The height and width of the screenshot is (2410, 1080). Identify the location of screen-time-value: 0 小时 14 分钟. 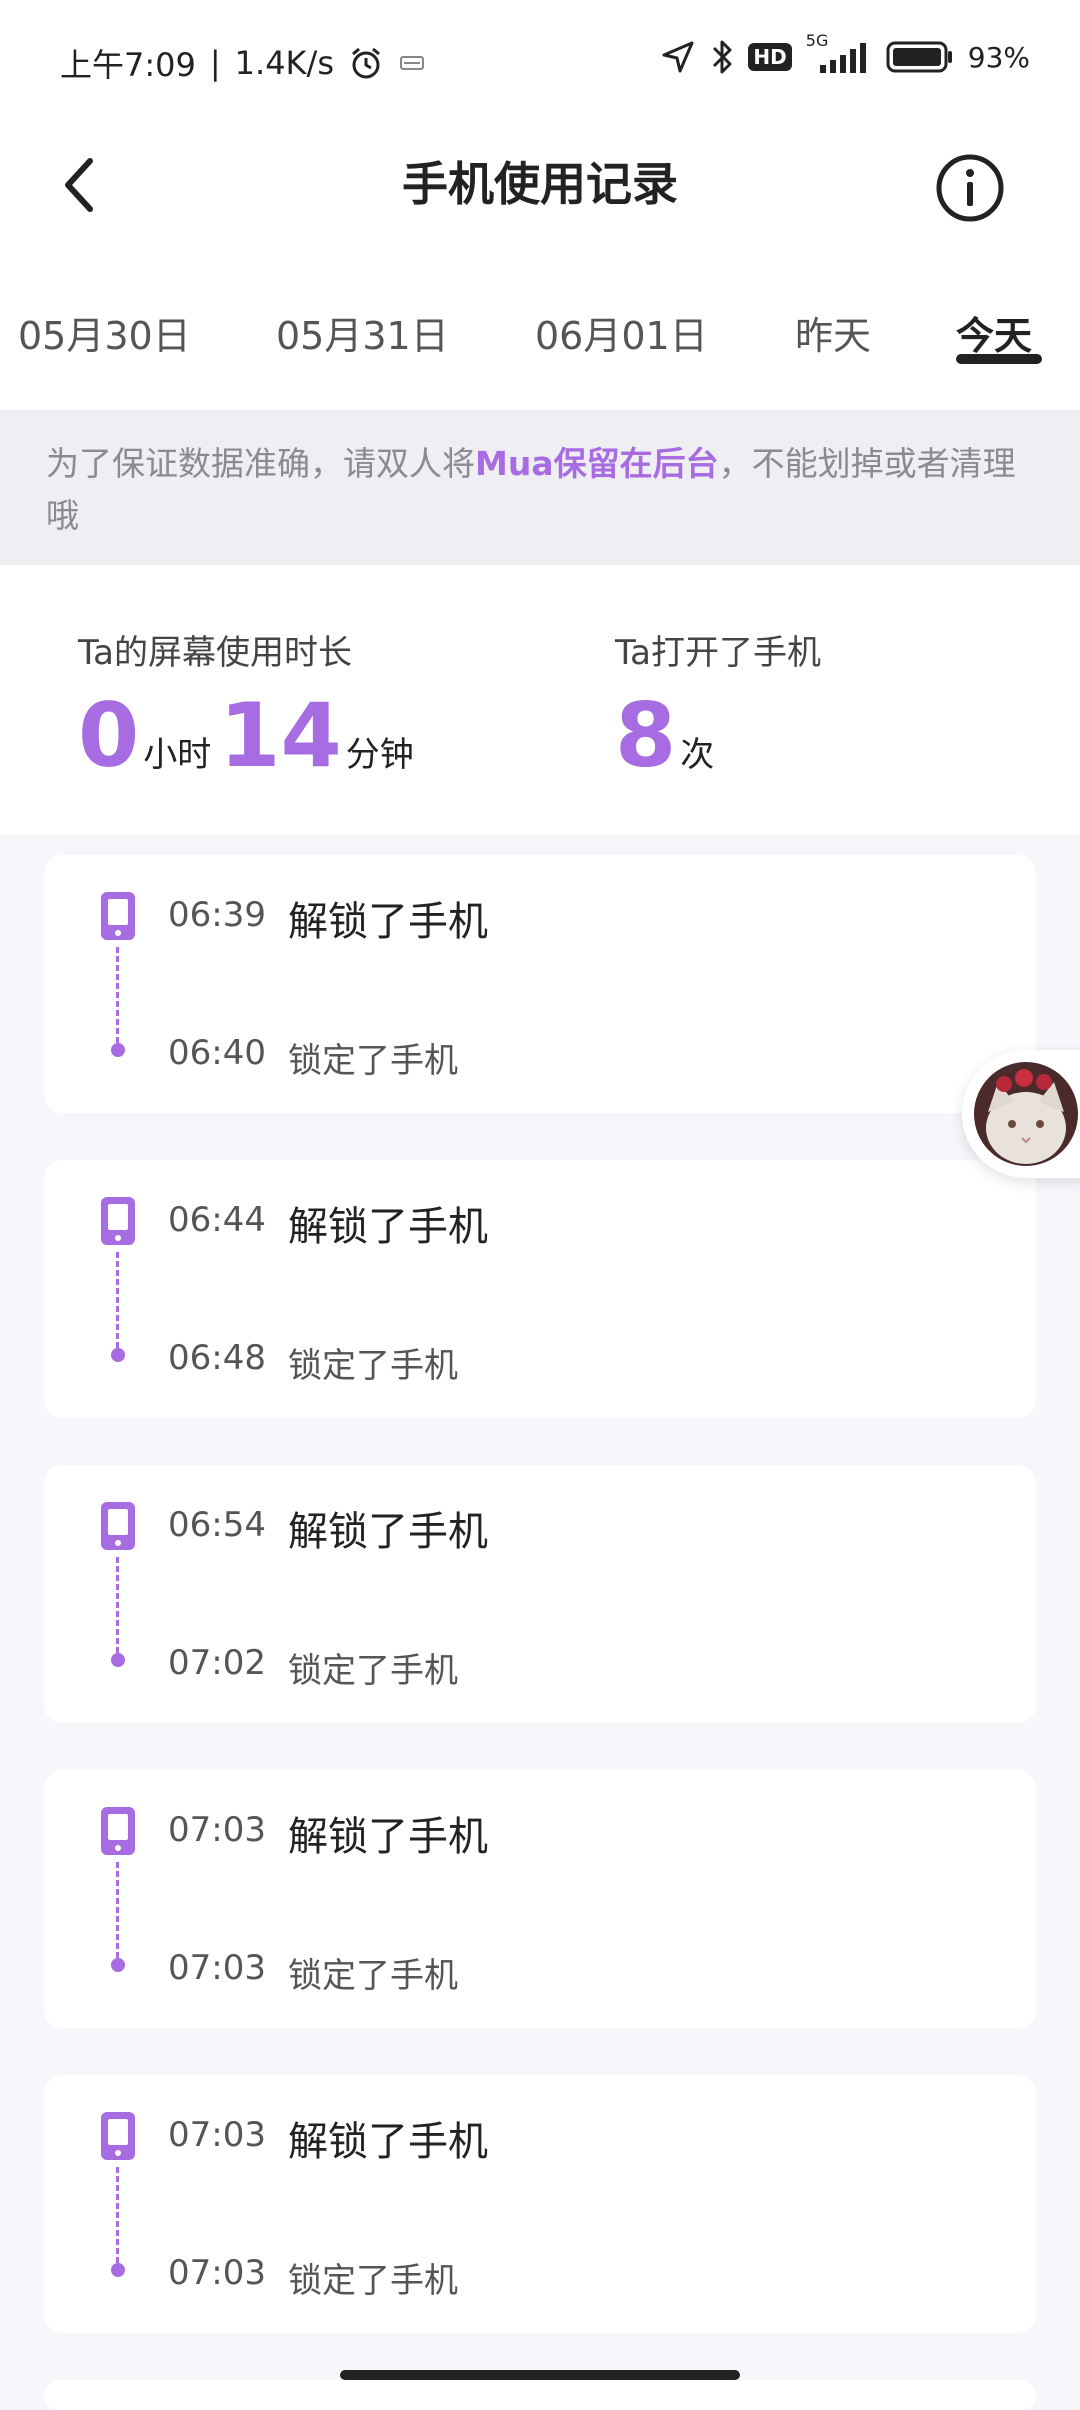
(250, 736).